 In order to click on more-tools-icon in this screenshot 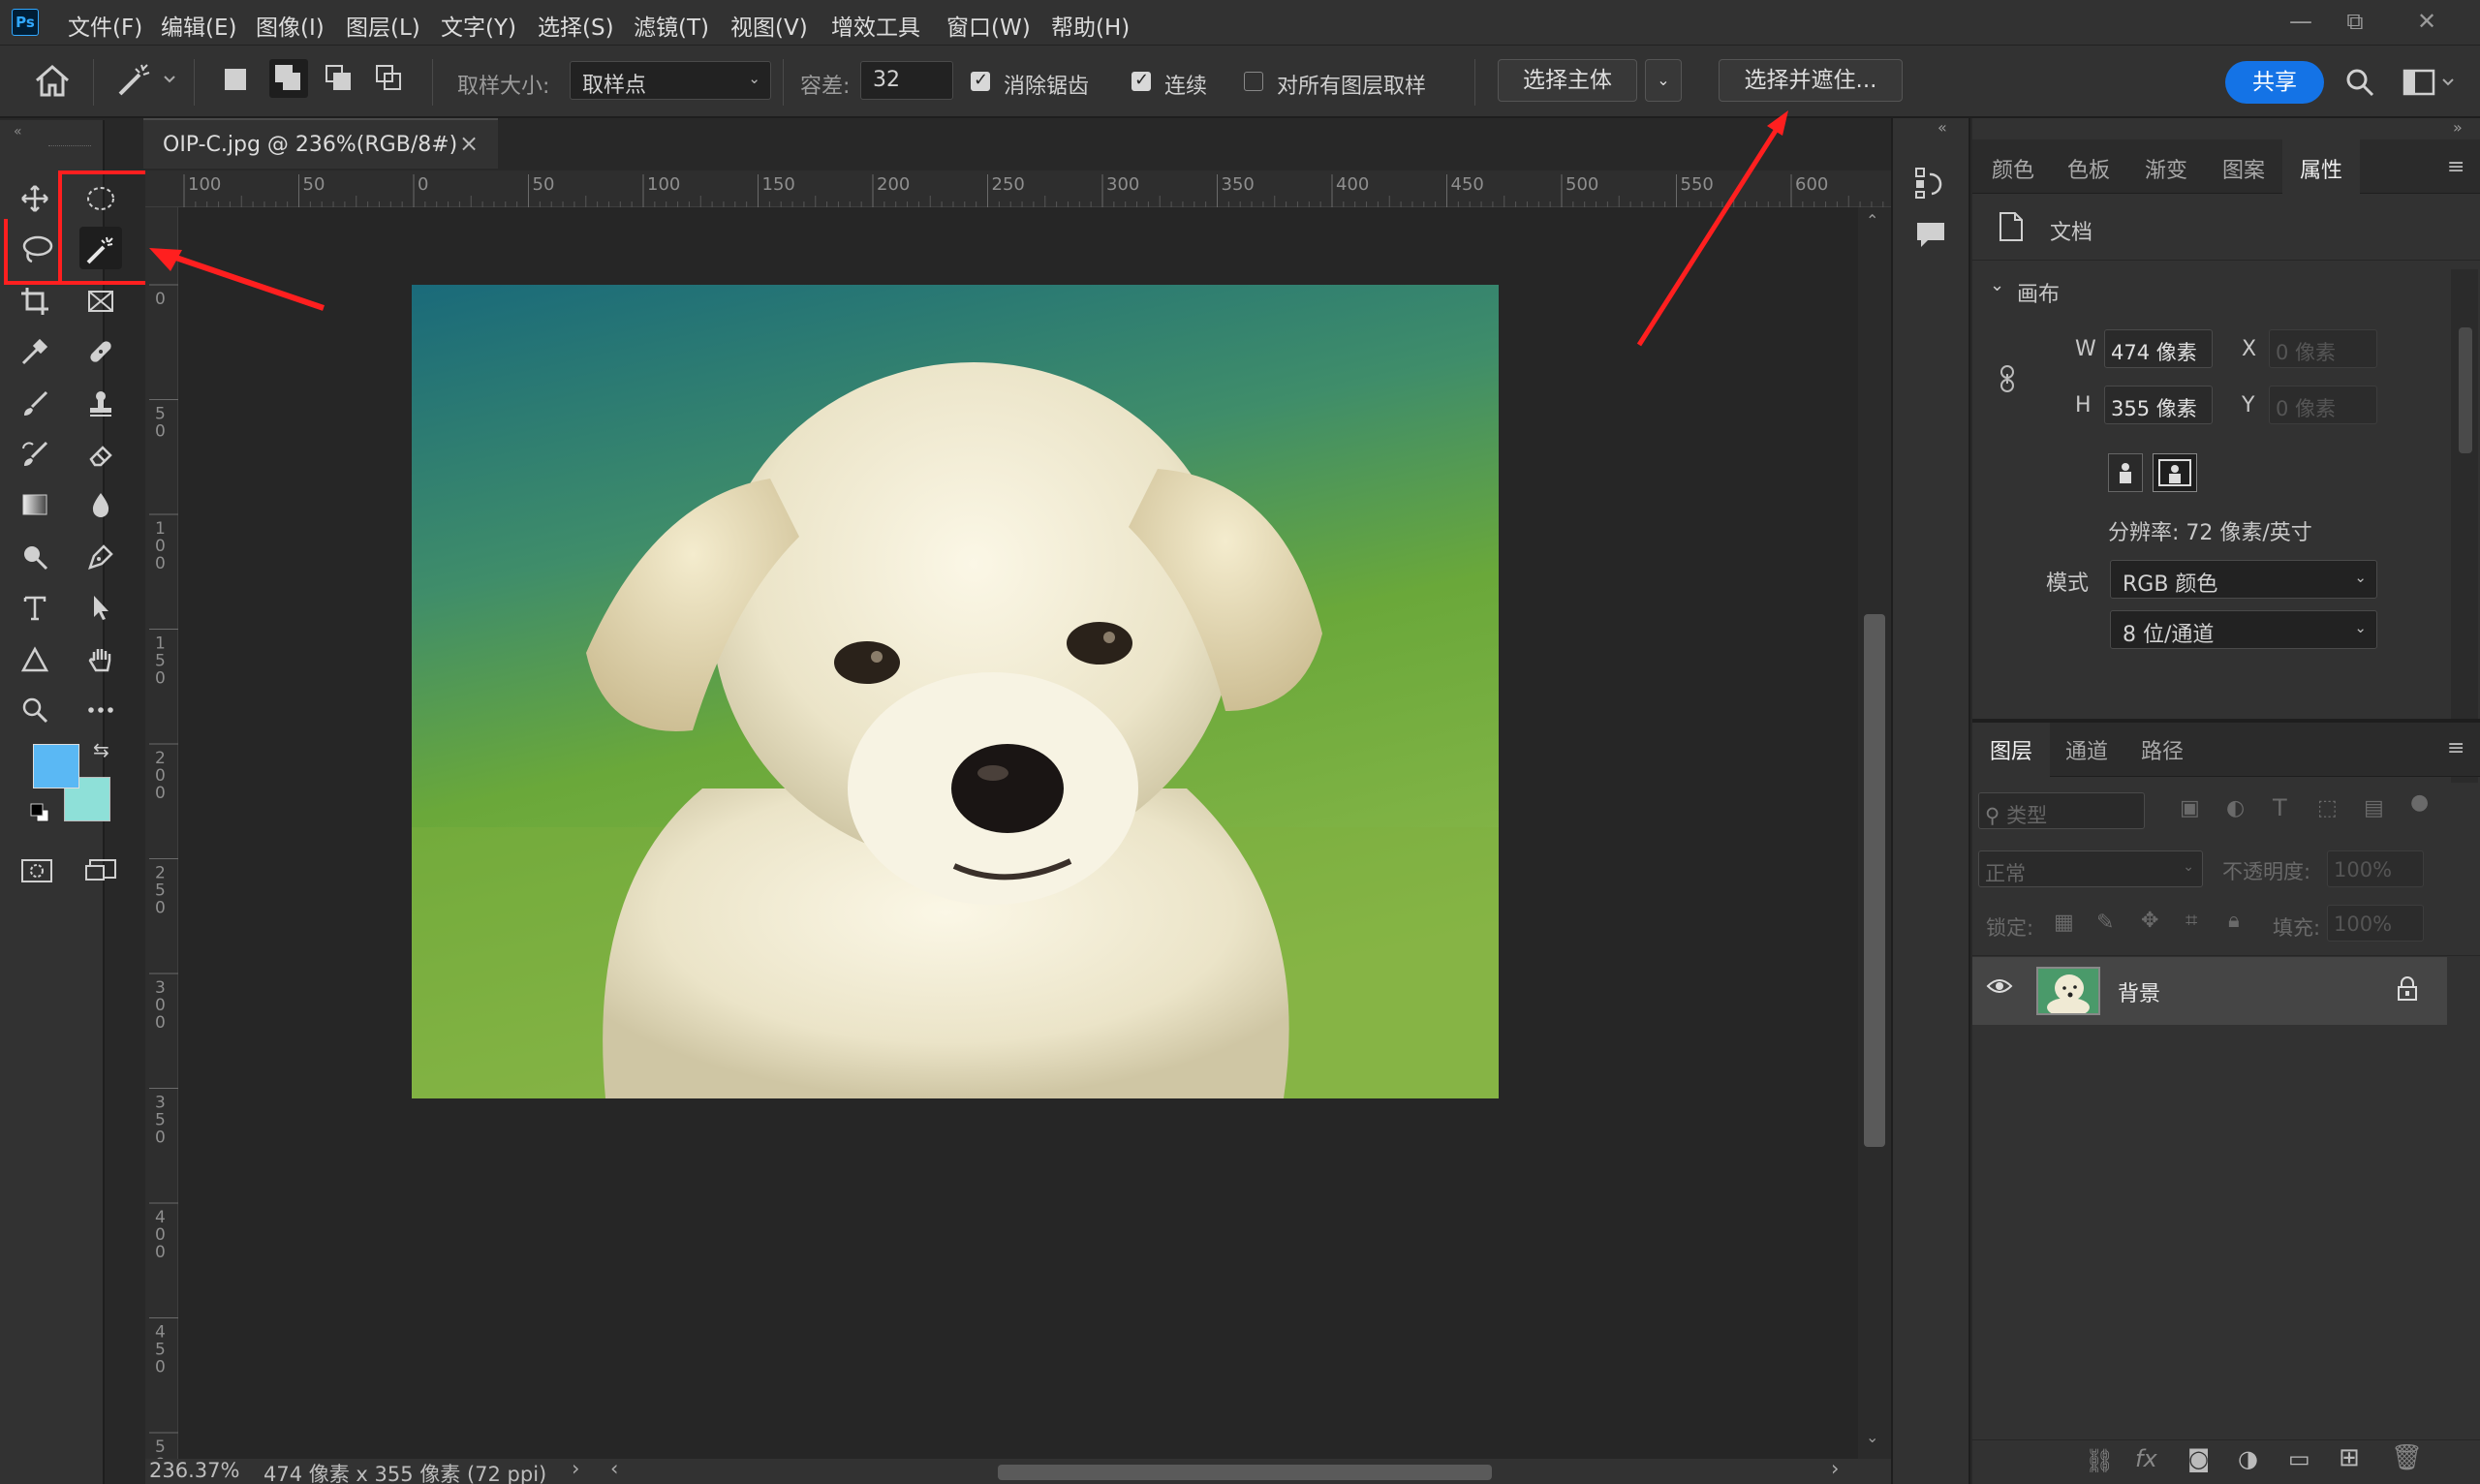, I will do `click(100, 709)`.